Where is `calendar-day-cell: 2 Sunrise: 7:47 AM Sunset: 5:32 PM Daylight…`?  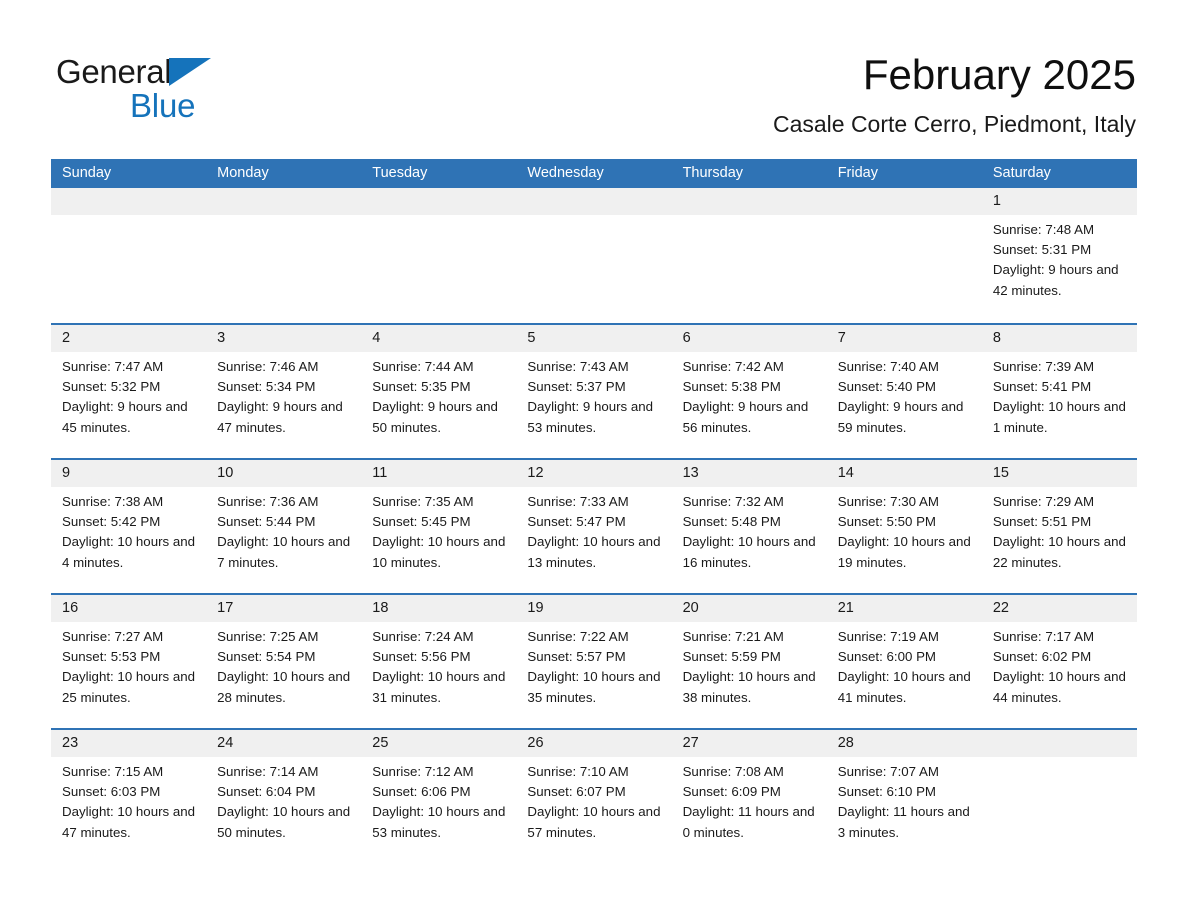
calendar-day-cell: 2 Sunrise: 7:47 AM Sunset: 5:32 PM Daylight… is located at coordinates (129, 391).